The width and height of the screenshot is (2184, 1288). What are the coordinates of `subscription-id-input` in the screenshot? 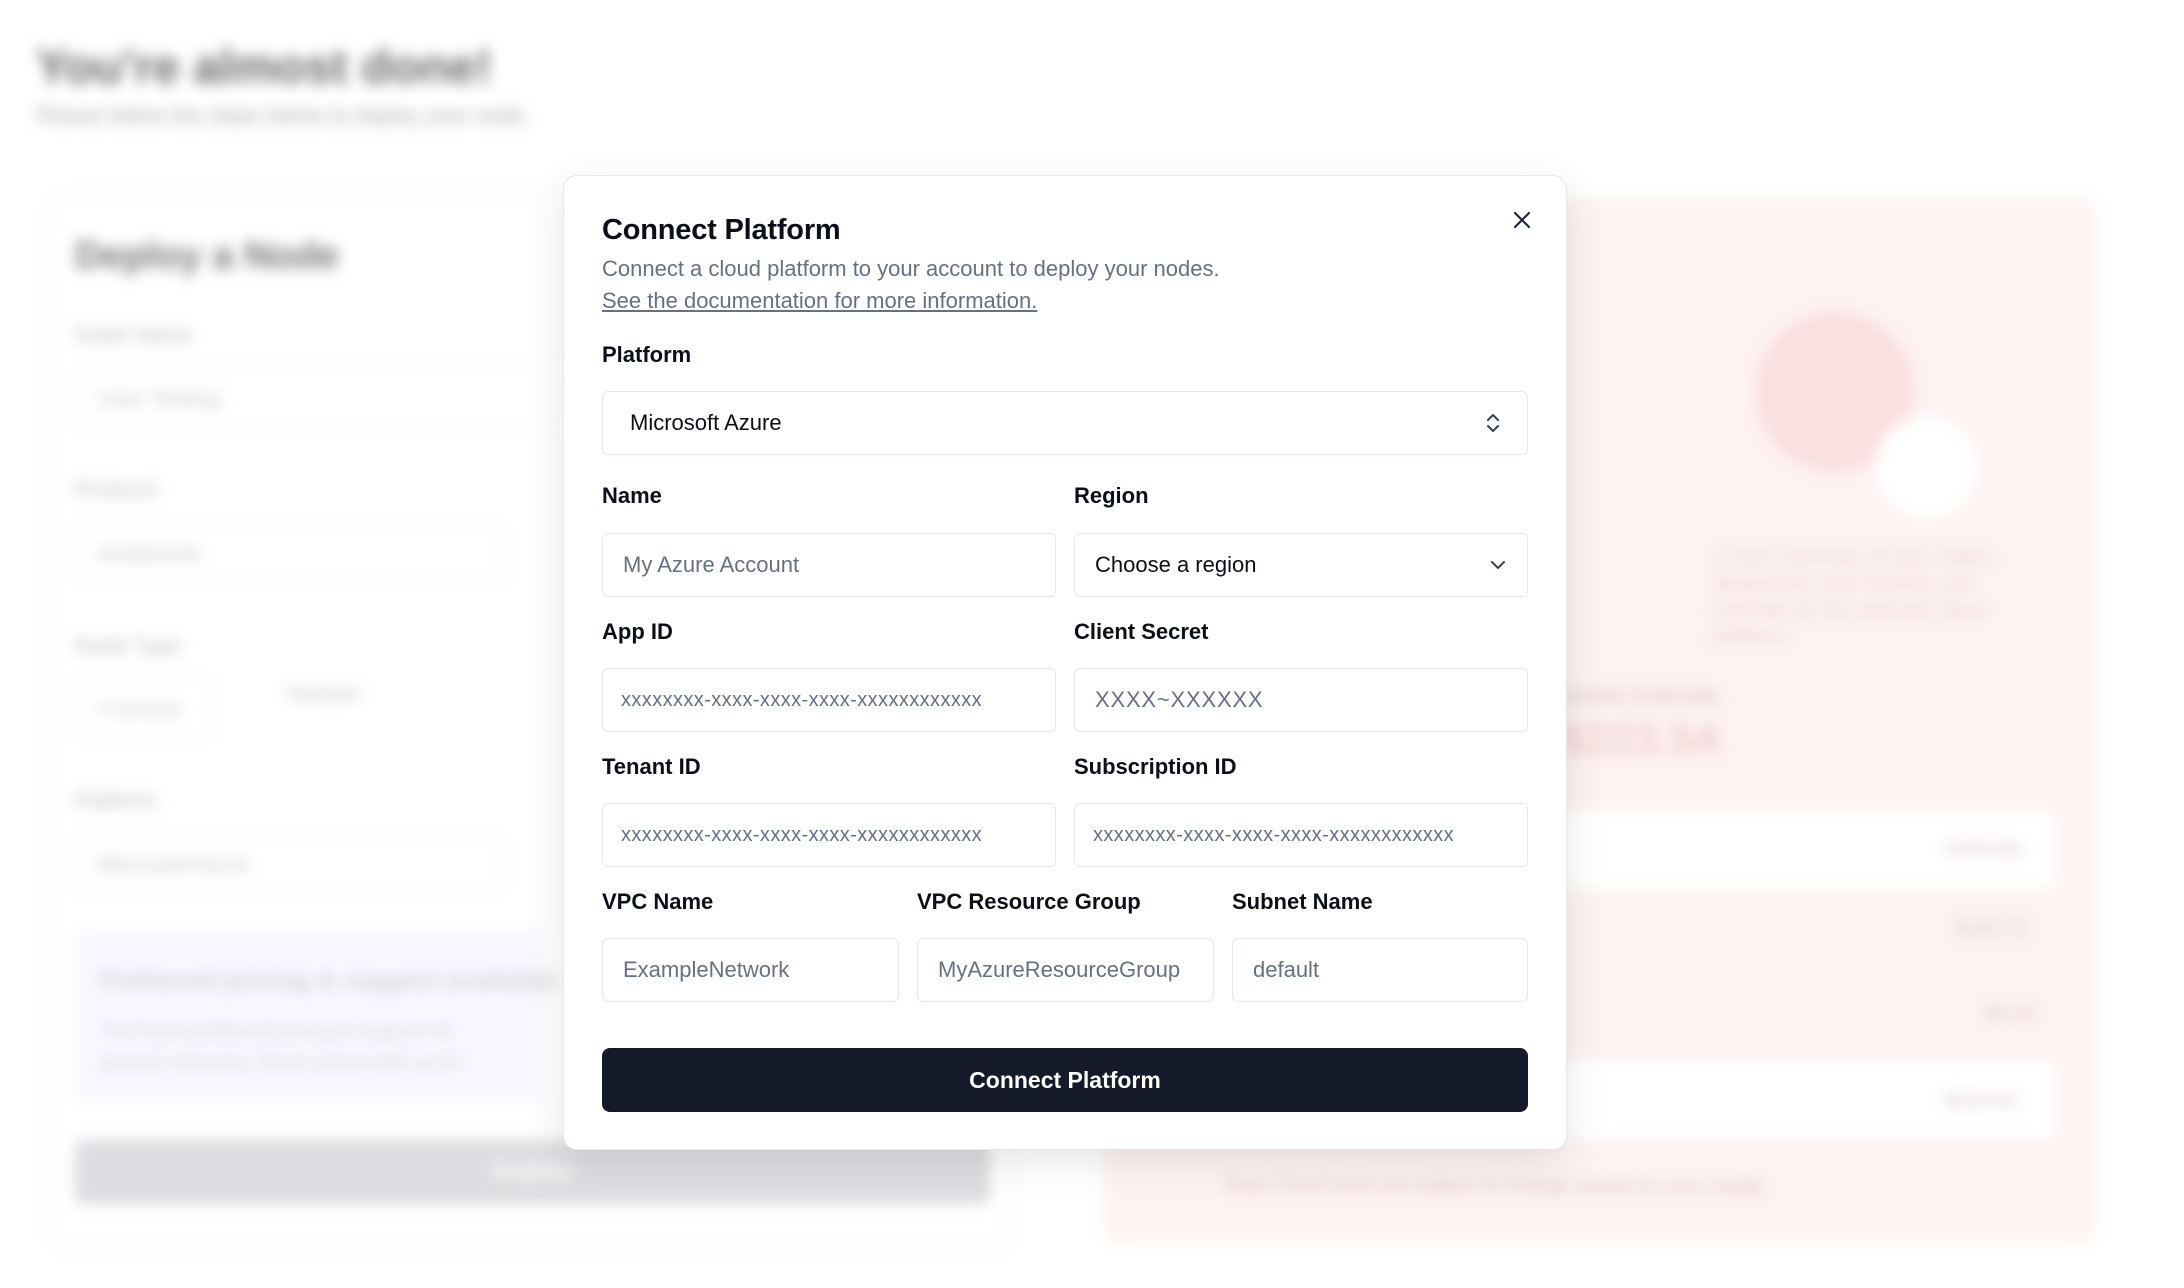 It's located at (1301, 835).